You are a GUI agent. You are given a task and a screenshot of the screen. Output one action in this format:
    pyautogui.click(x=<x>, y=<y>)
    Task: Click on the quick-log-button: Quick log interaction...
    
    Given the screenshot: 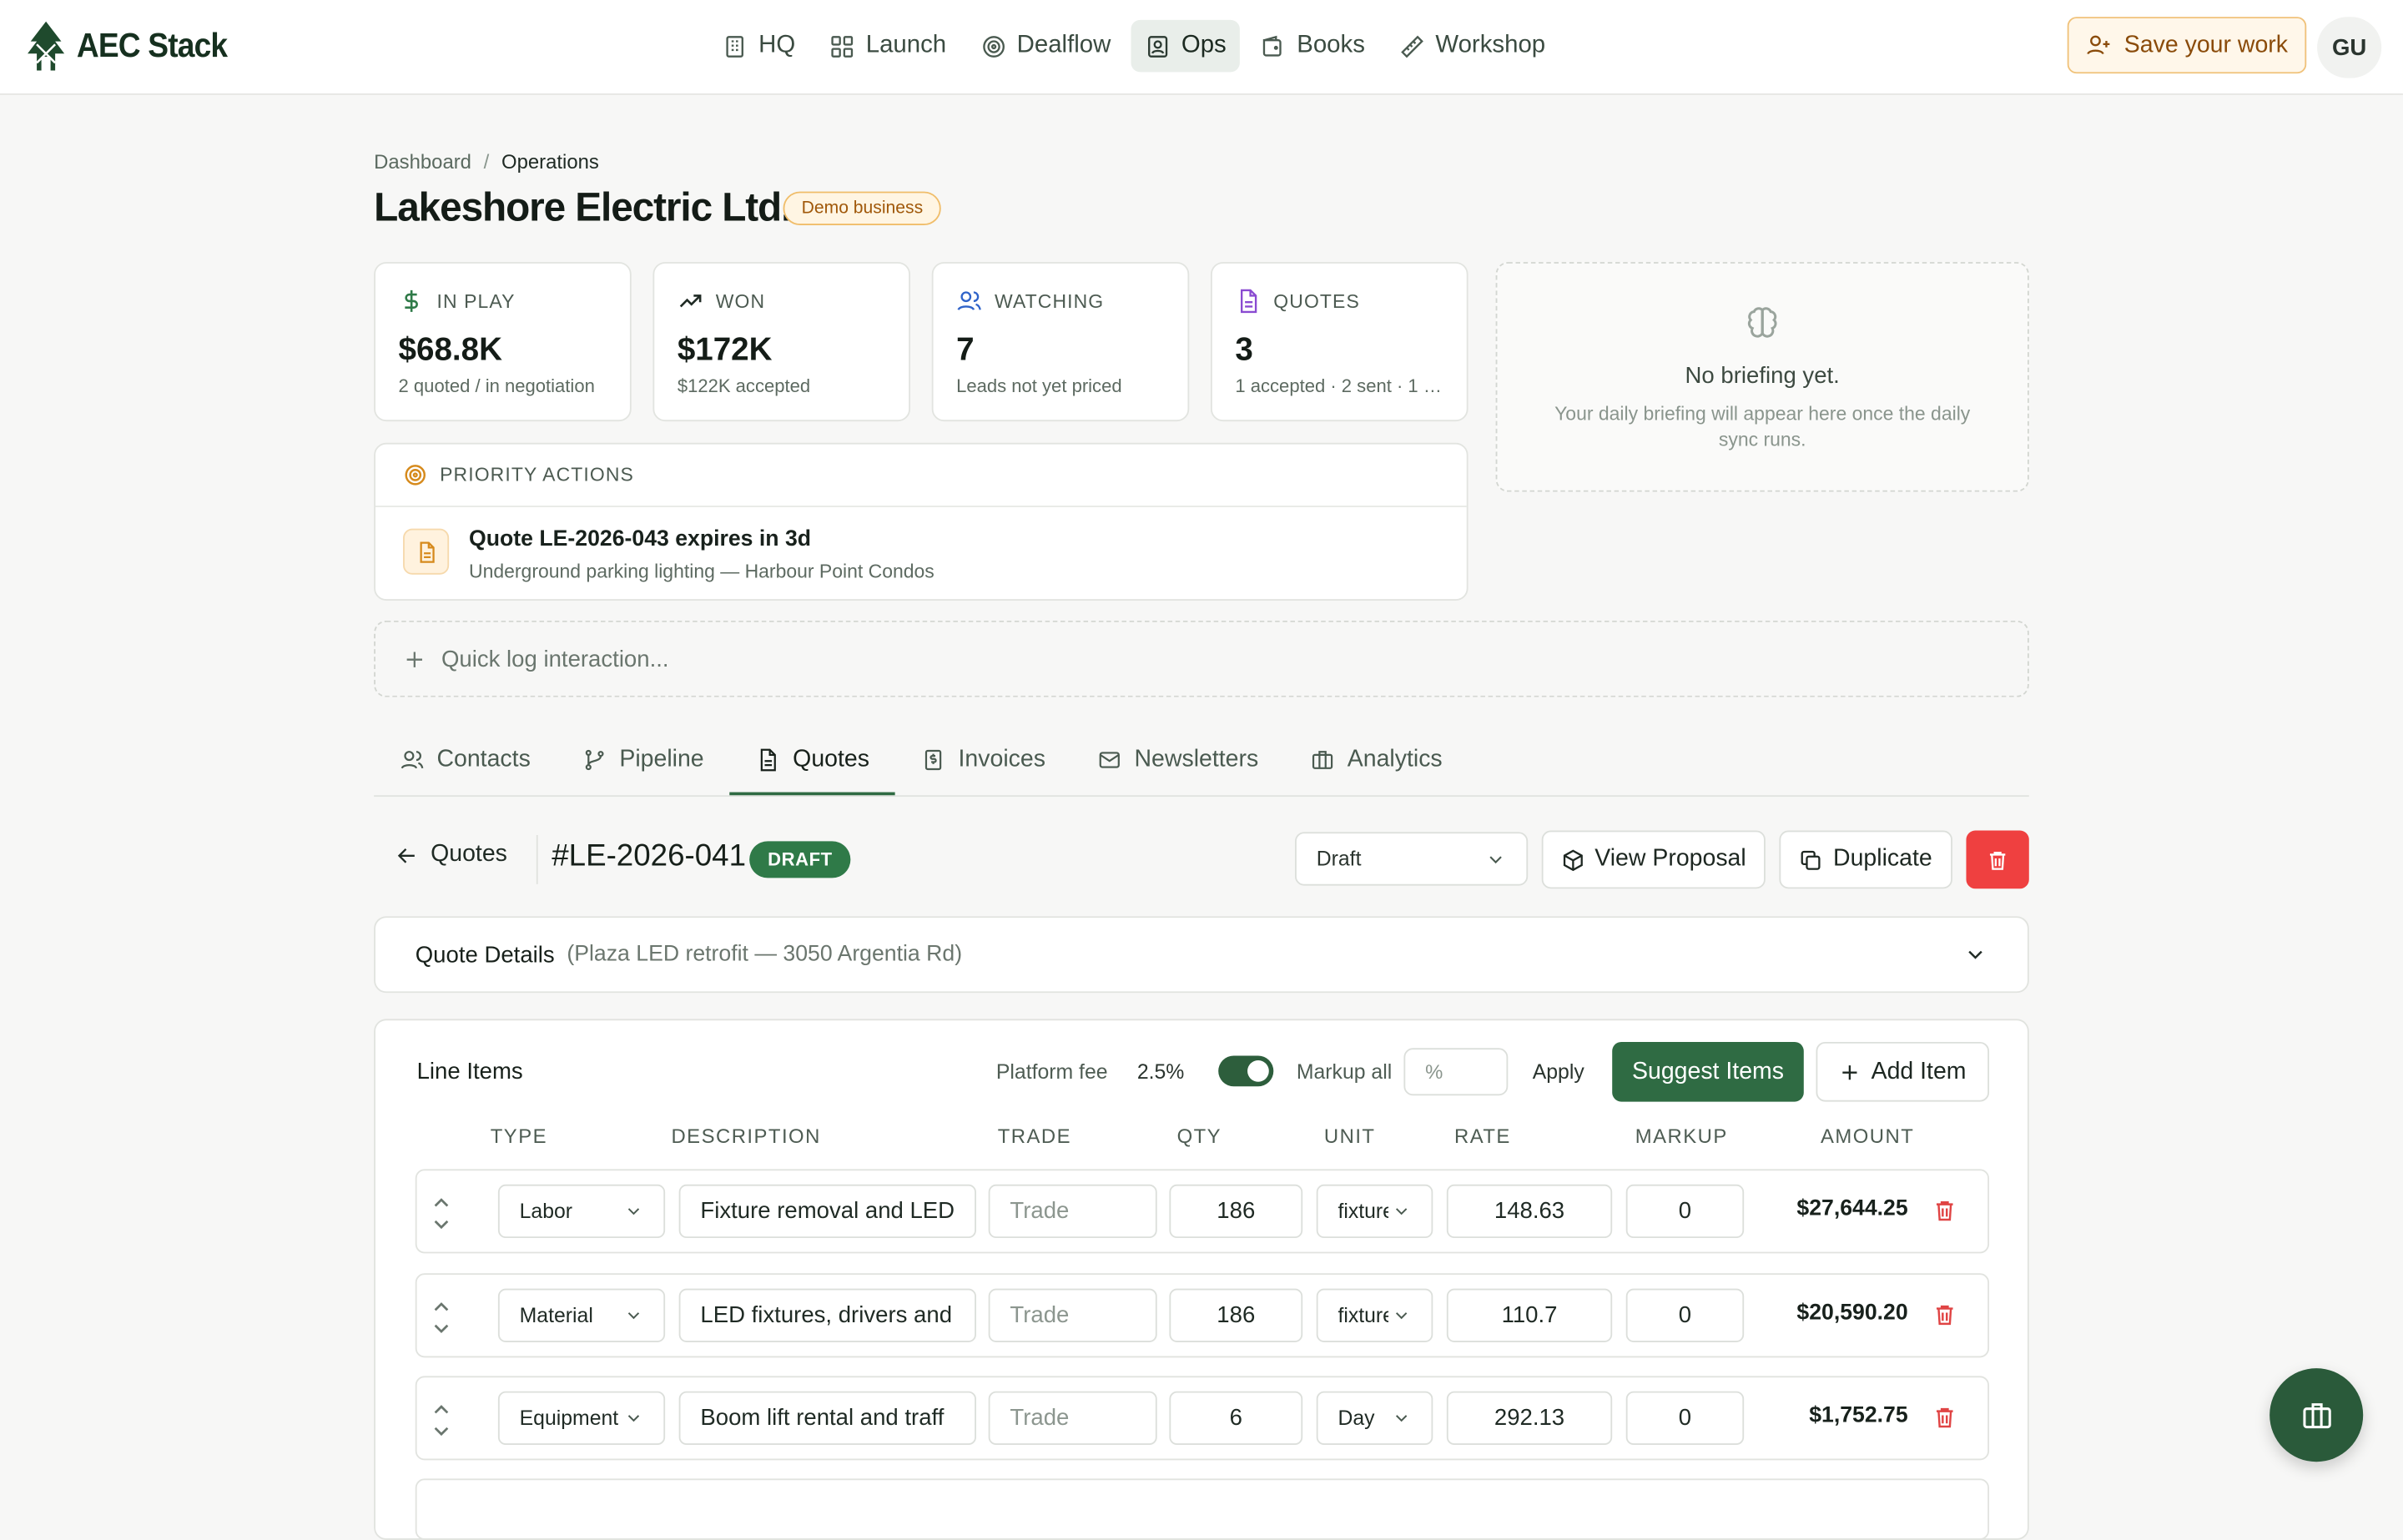 What is the action you would take?
    pyautogui.click(x=1201, y=658)
    